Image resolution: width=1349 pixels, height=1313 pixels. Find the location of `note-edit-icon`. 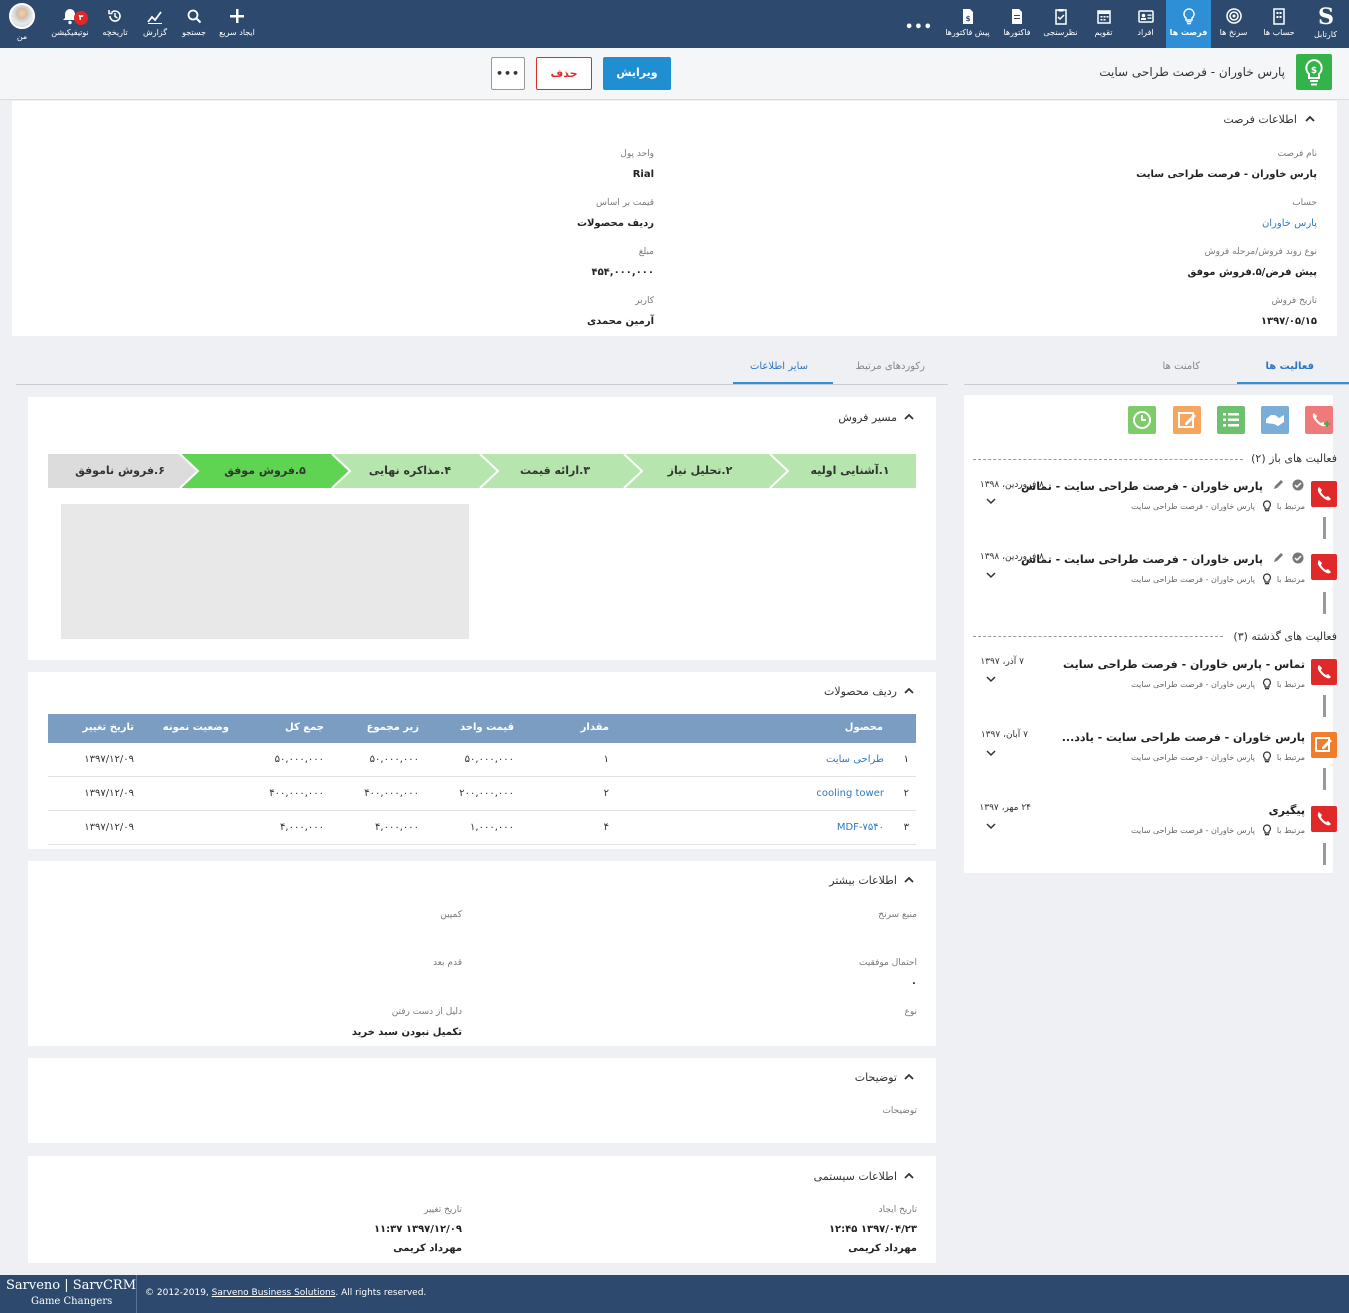

note-edit-icon is located at coordinates (1323, 744).